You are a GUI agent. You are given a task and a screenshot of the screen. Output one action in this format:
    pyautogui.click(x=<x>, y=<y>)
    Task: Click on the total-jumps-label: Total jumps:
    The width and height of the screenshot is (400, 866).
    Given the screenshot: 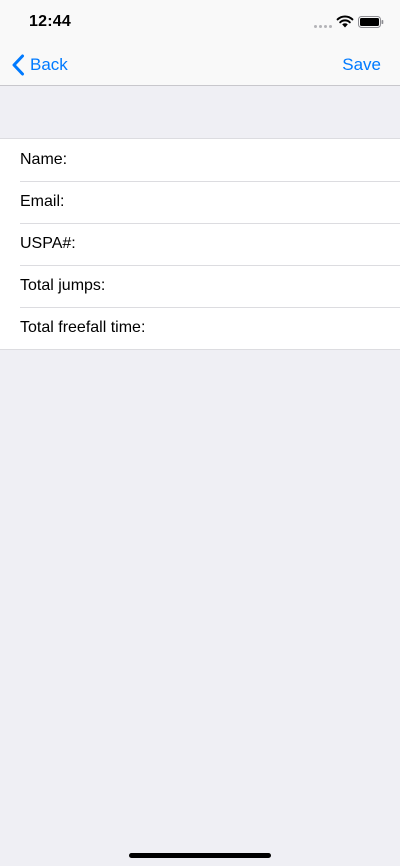 What is the action you would take?
    pyautogui.click(x=63, y=285)
    